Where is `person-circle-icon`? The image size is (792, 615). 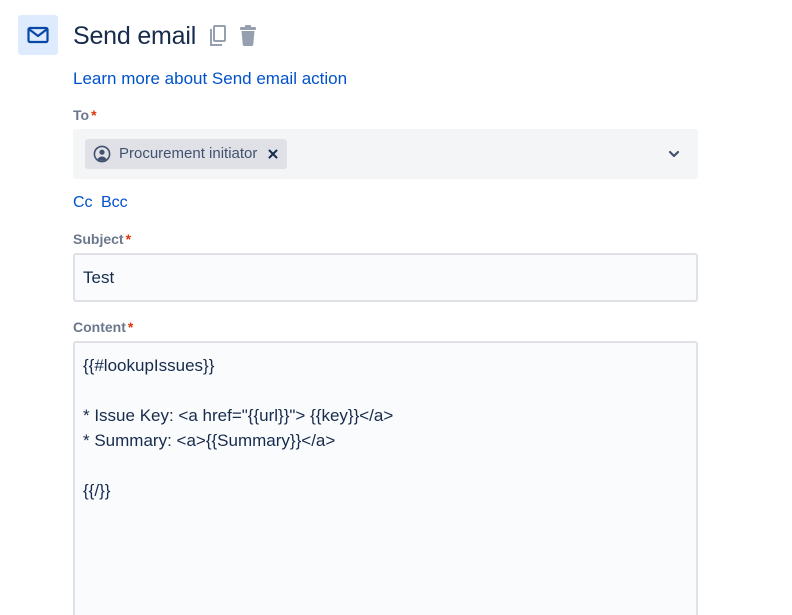 person-circle-icon is located at coordinates (102, 154).